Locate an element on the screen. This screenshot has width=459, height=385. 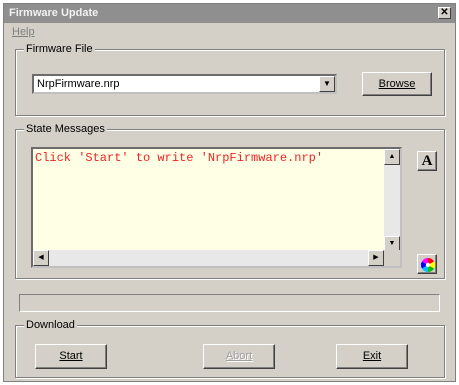
color-button is located at coordinates (427, 264).